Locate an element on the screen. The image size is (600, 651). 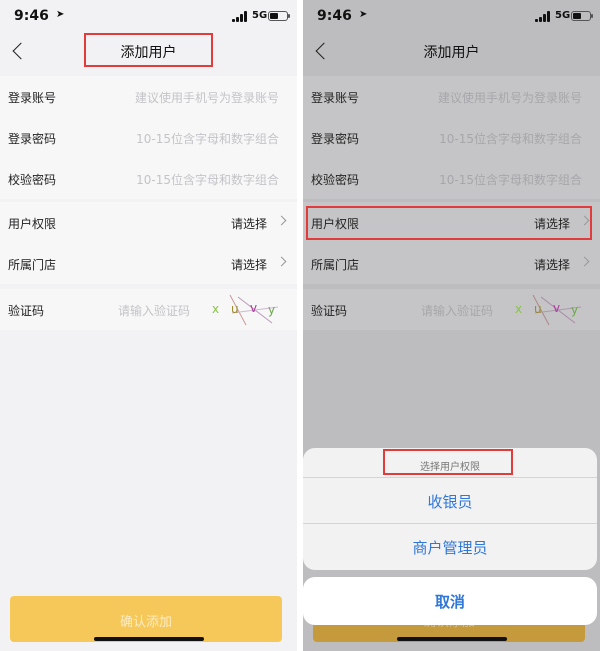
sheet-title-highlight-box is located at coordinates (448, 462).